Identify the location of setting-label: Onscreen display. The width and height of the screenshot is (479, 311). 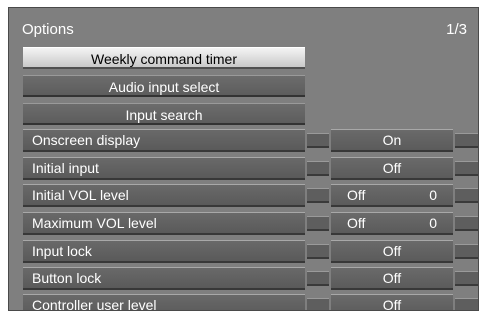
(164, 140).